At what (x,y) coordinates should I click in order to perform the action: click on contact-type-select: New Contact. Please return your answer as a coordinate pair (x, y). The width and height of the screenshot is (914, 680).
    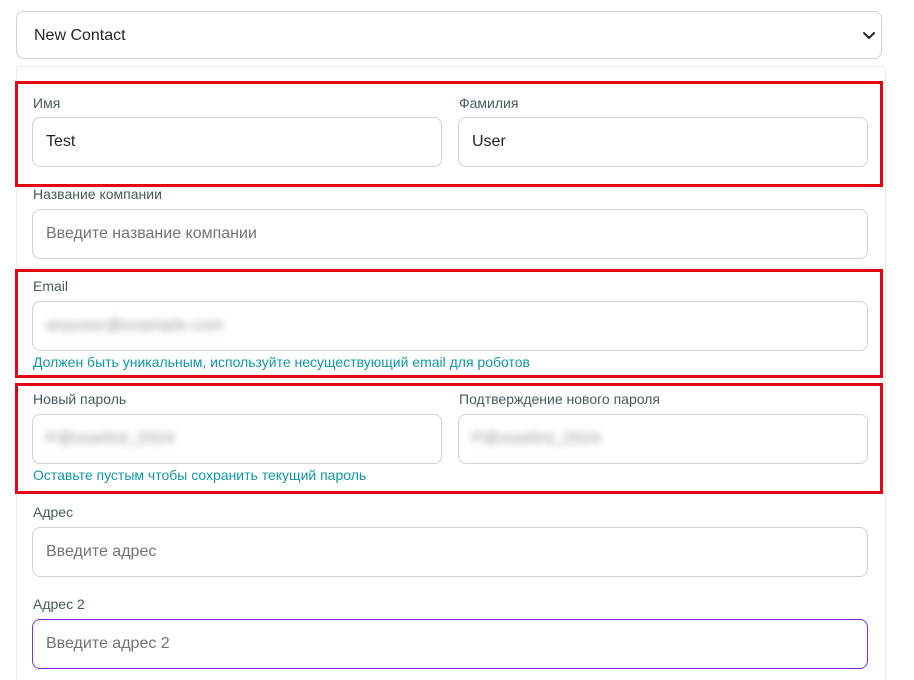
    Looking at the image, I should click on (449, 35).